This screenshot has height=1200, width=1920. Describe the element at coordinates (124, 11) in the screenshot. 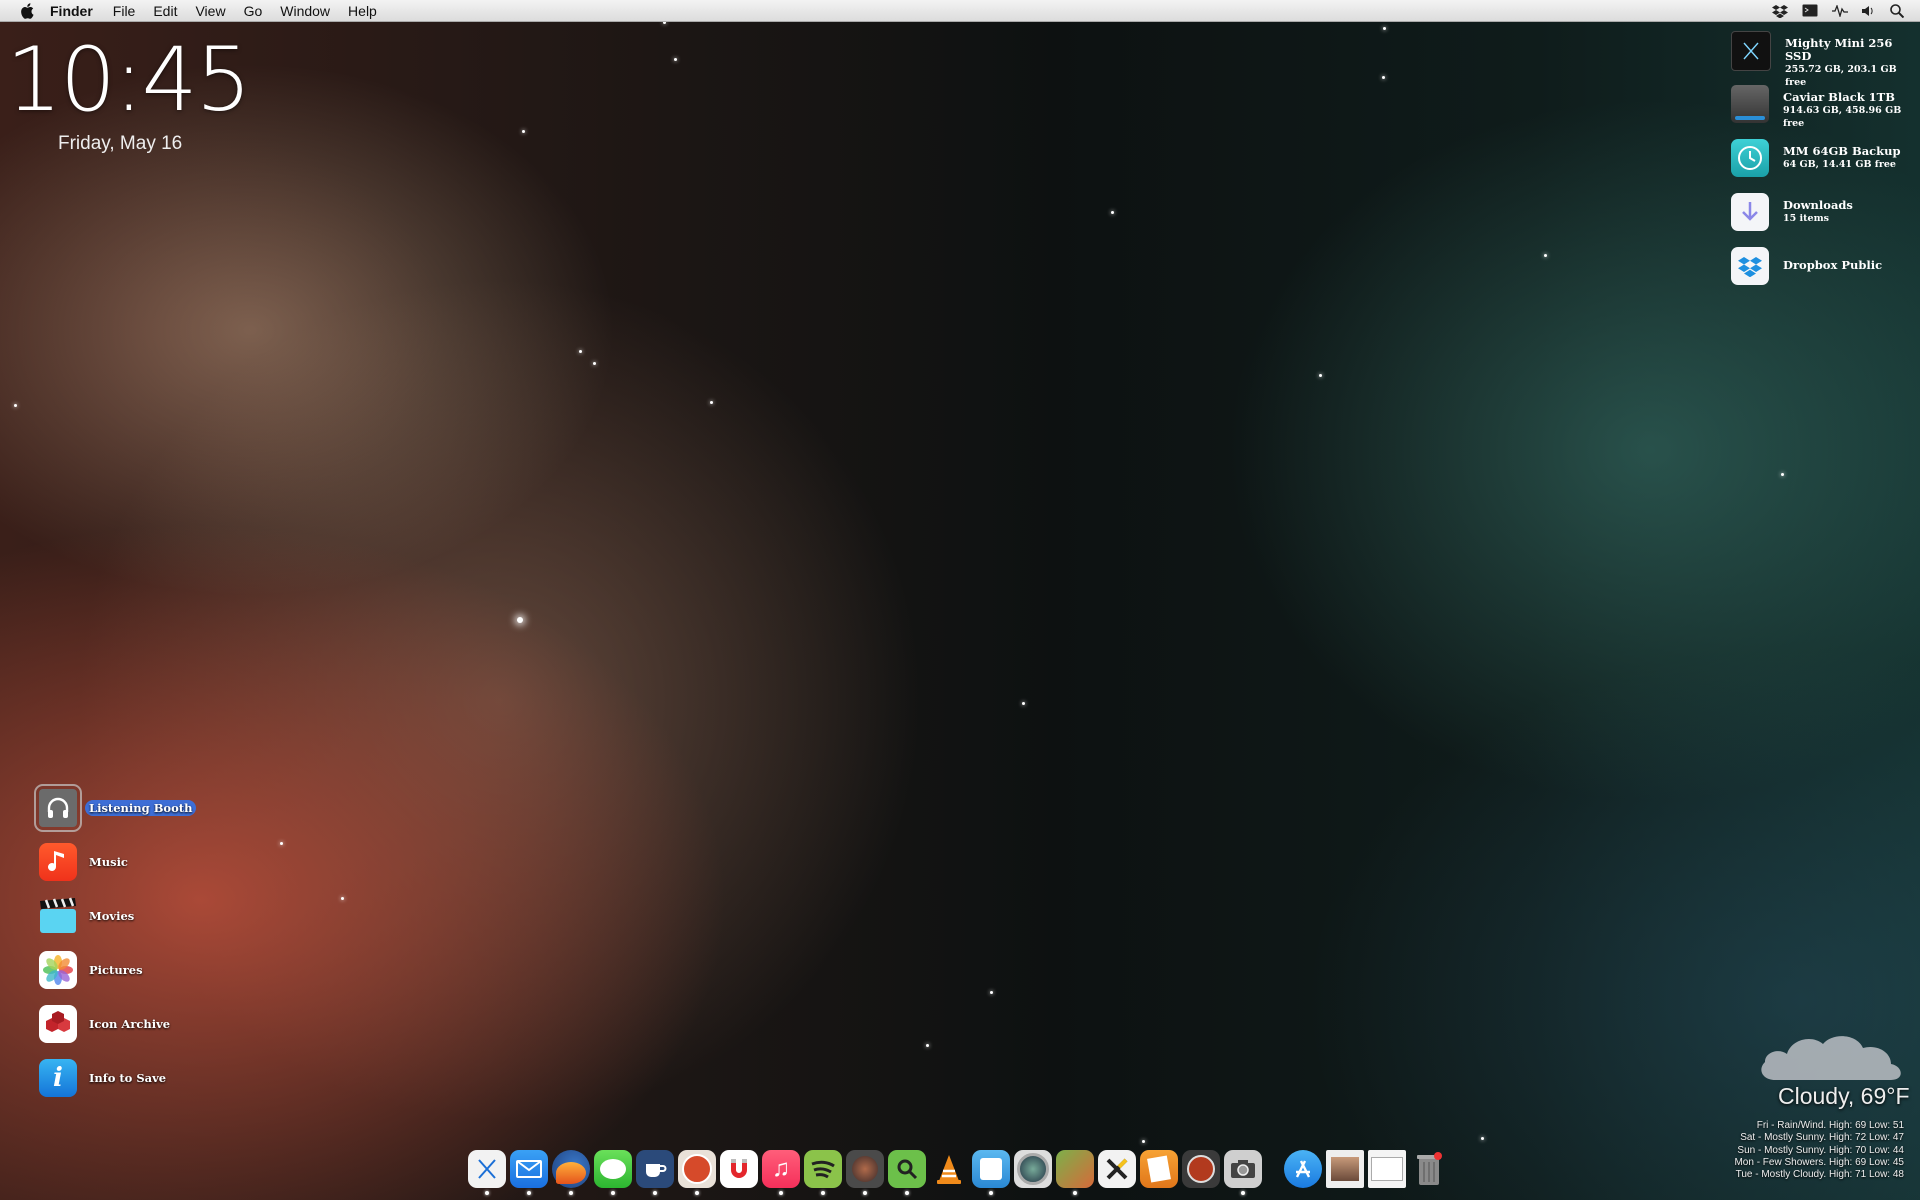

I see `menu-file: File` at that location.